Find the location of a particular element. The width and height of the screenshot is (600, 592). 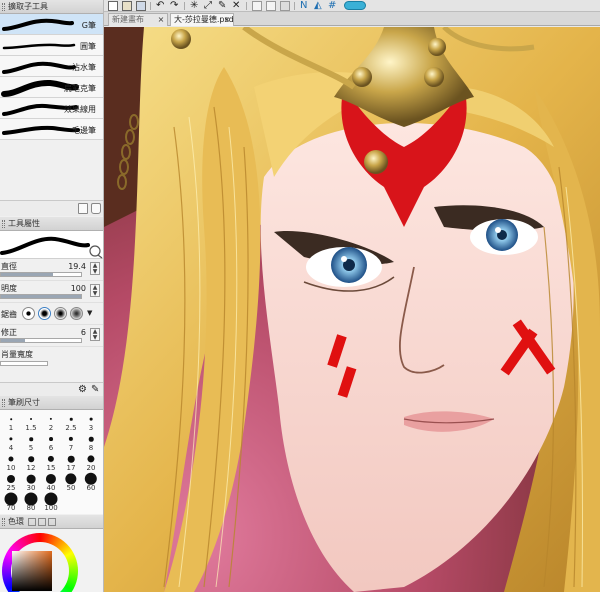

saturation-value-square is located at coordinates (32, 571).